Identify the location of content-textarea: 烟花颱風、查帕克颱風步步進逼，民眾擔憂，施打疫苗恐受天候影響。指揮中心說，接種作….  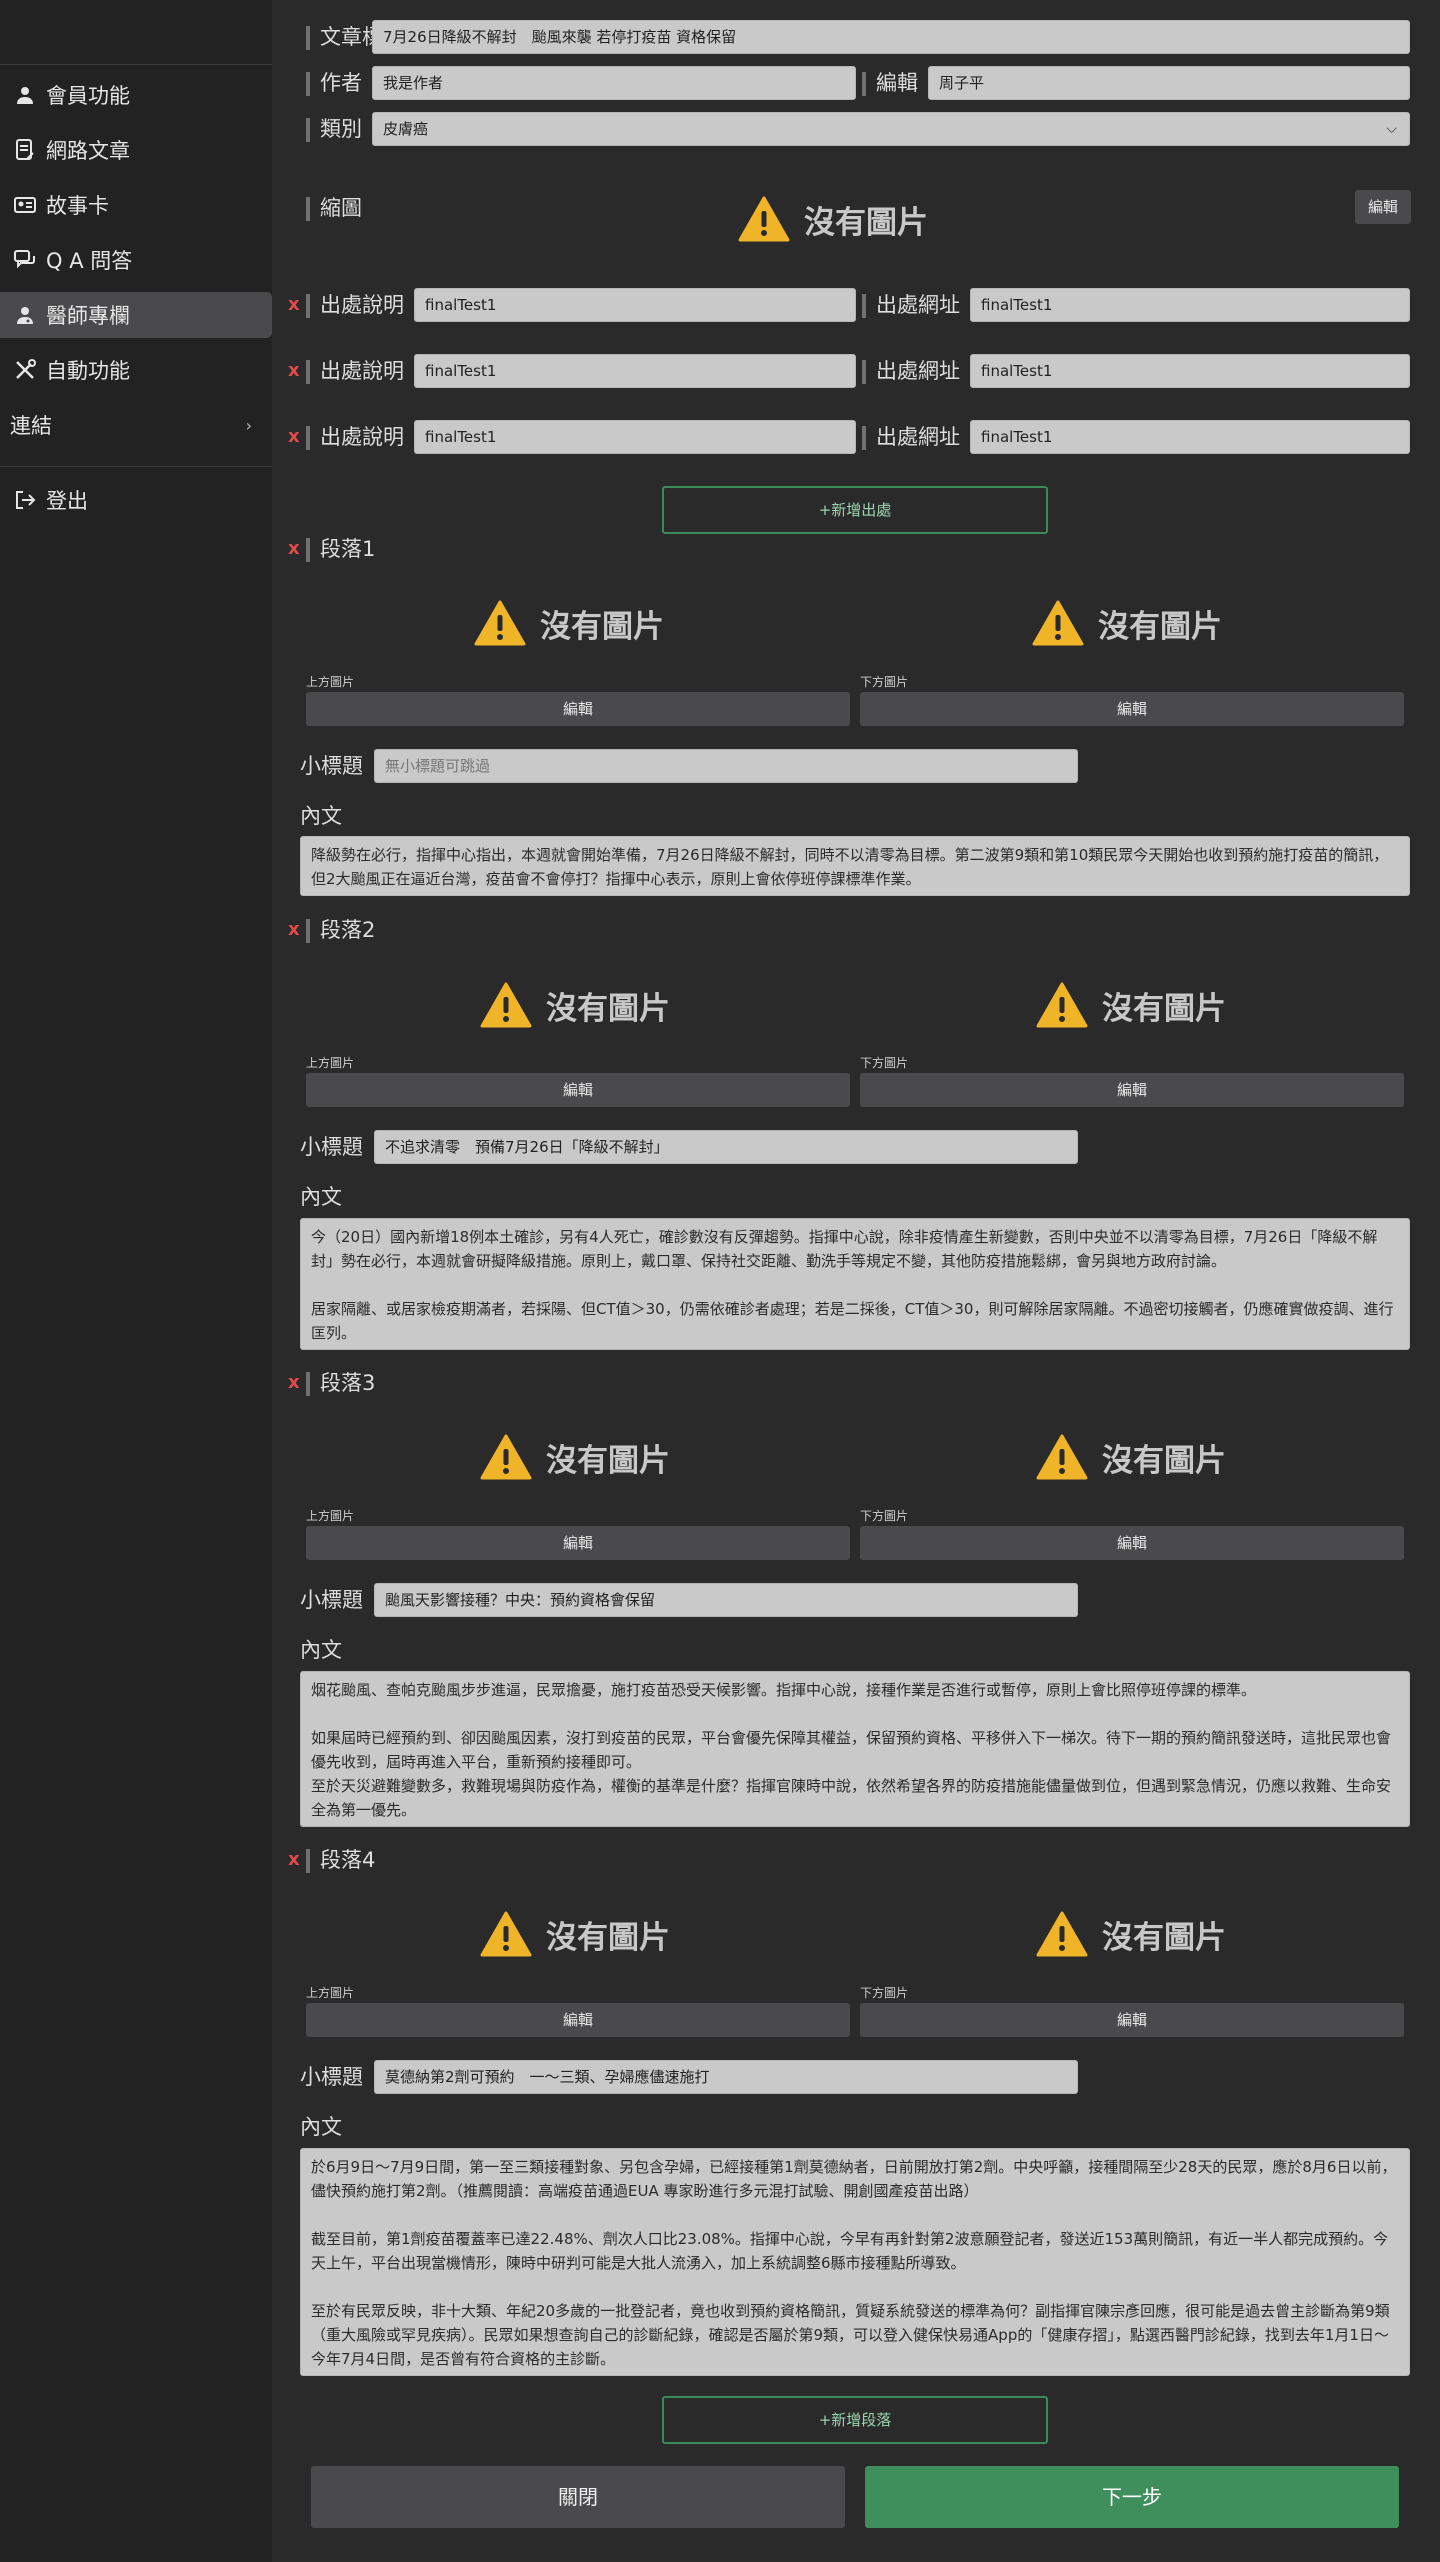
(855, 1749).